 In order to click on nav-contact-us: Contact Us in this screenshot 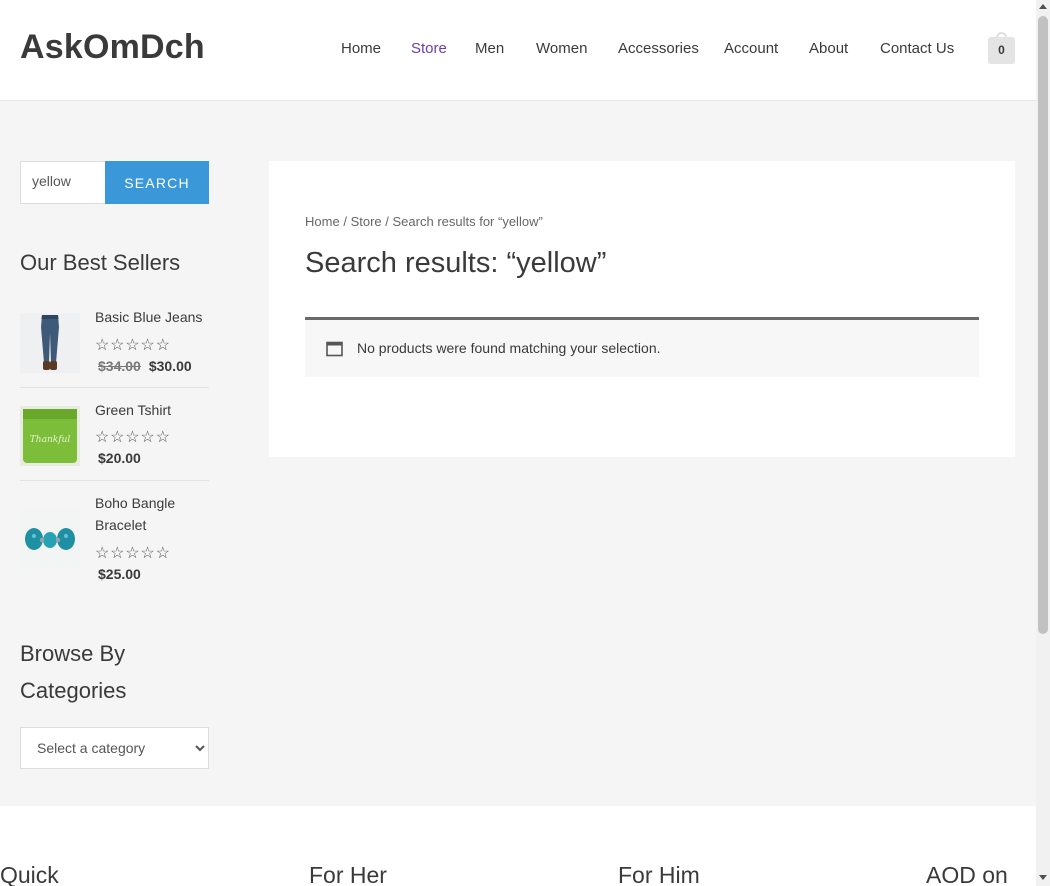, I will do `click(917, 48)`.